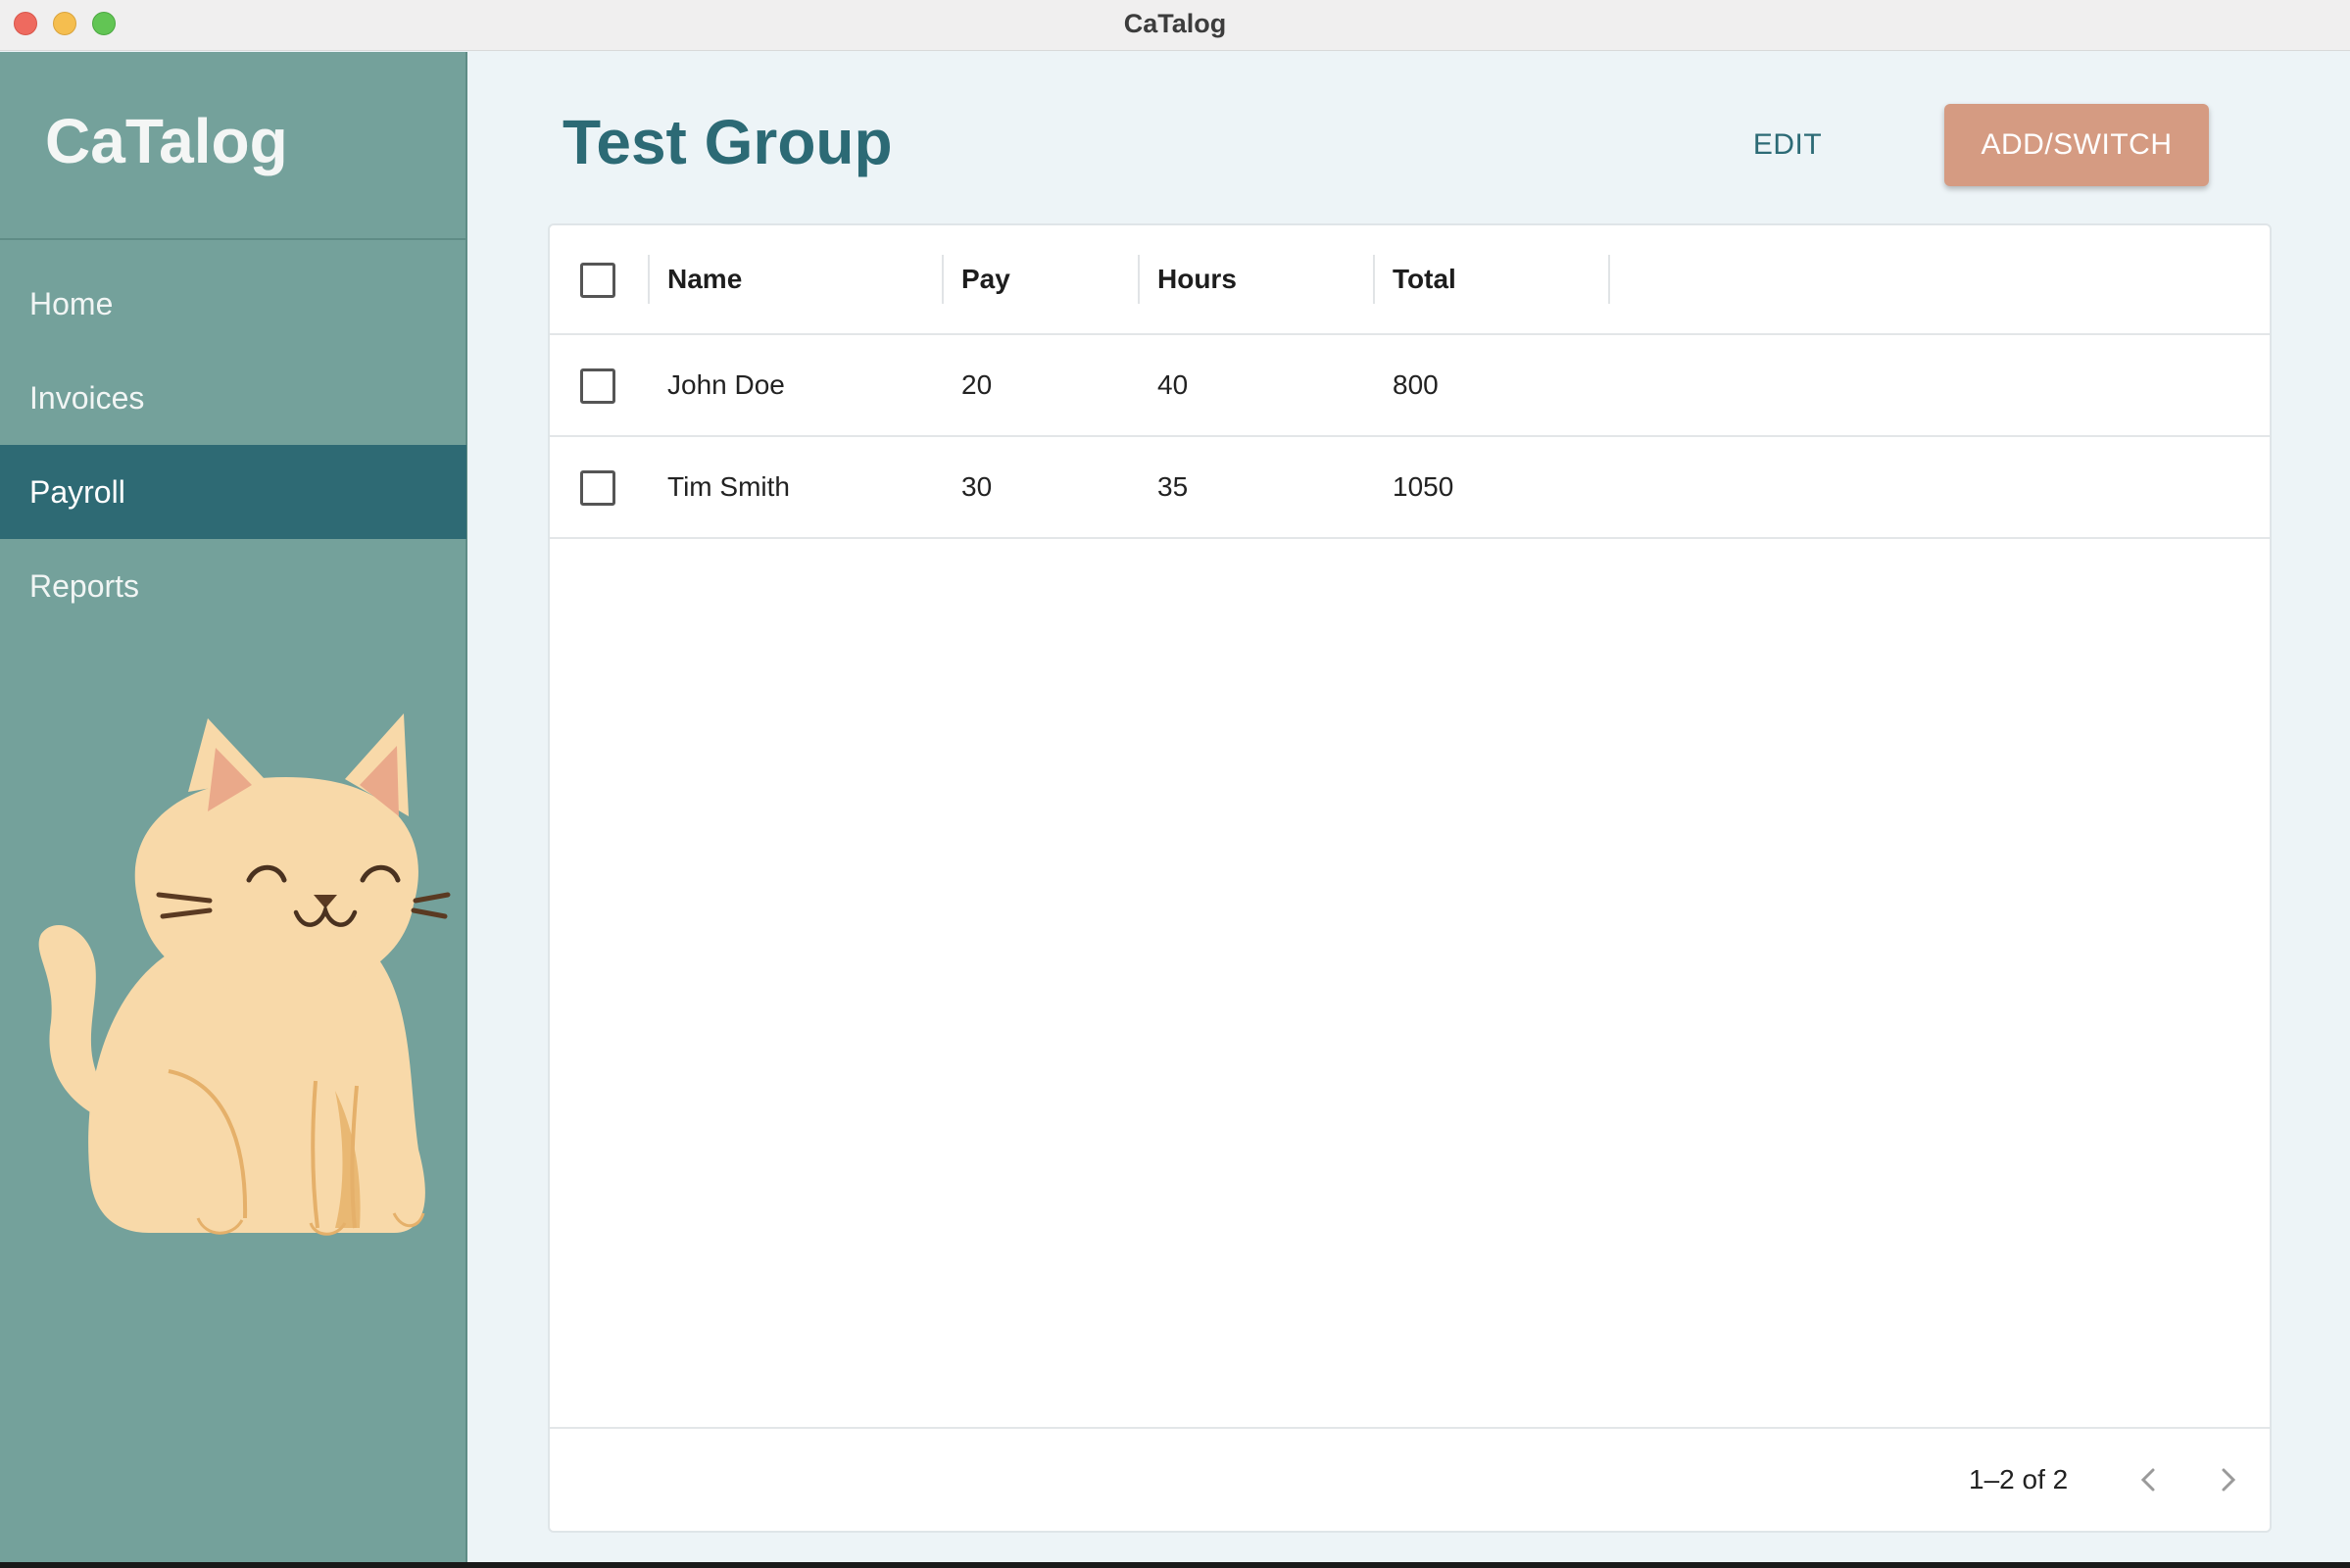 The height and width of the screenshot is (1568, 2350). Describe the element at coordinates (1173, 384) in the screenshot. I see `cell-hours: 40` at that location.